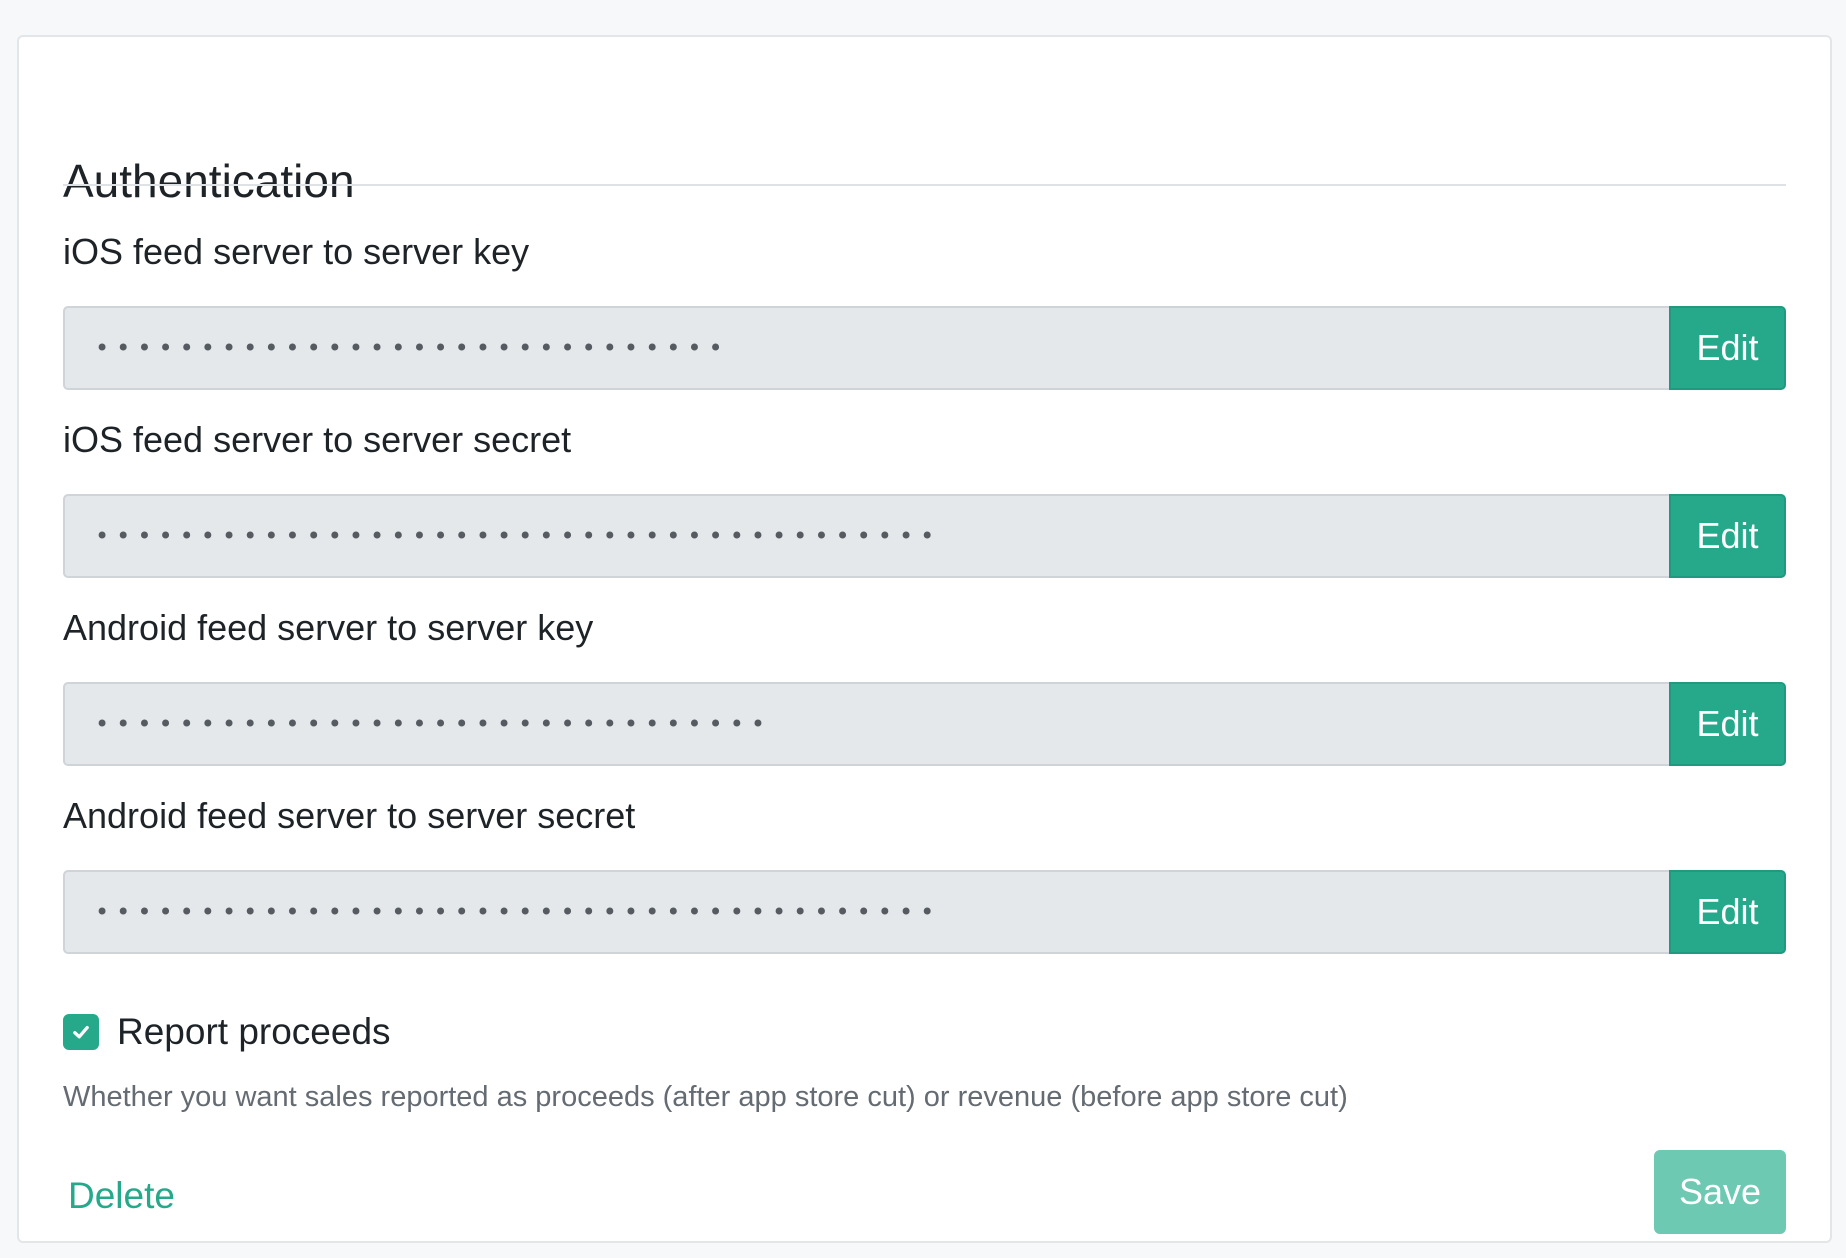  I want to click on android-key-input: ••••••••••••••••••••••••••••••••, so click(866, 724).